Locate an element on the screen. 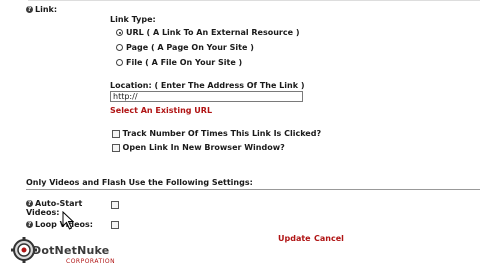  cancel-link: Cancel is located at coordinates (329, 238).